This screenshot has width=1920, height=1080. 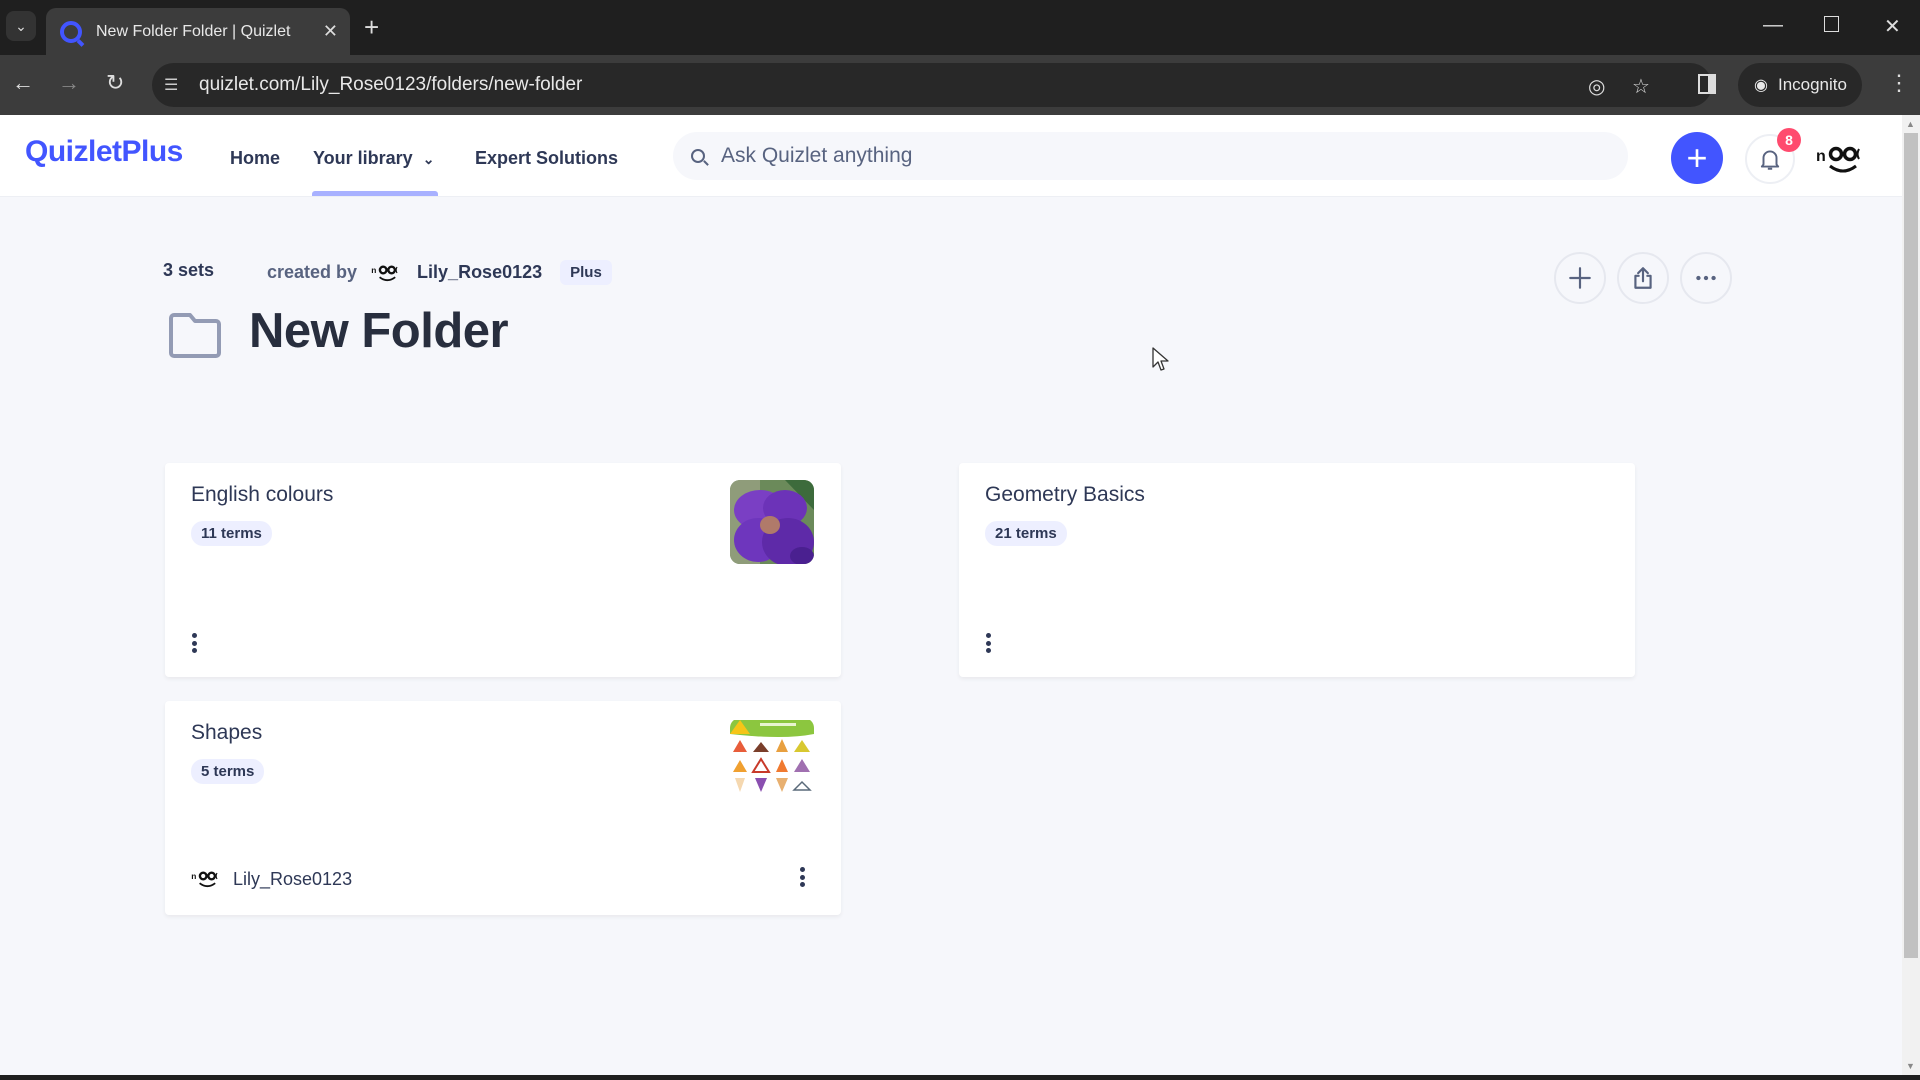 What do you see at coordinates (1770, 160) in the screenshot?
I see `bell-icon` at bounding box center [1770, 160].